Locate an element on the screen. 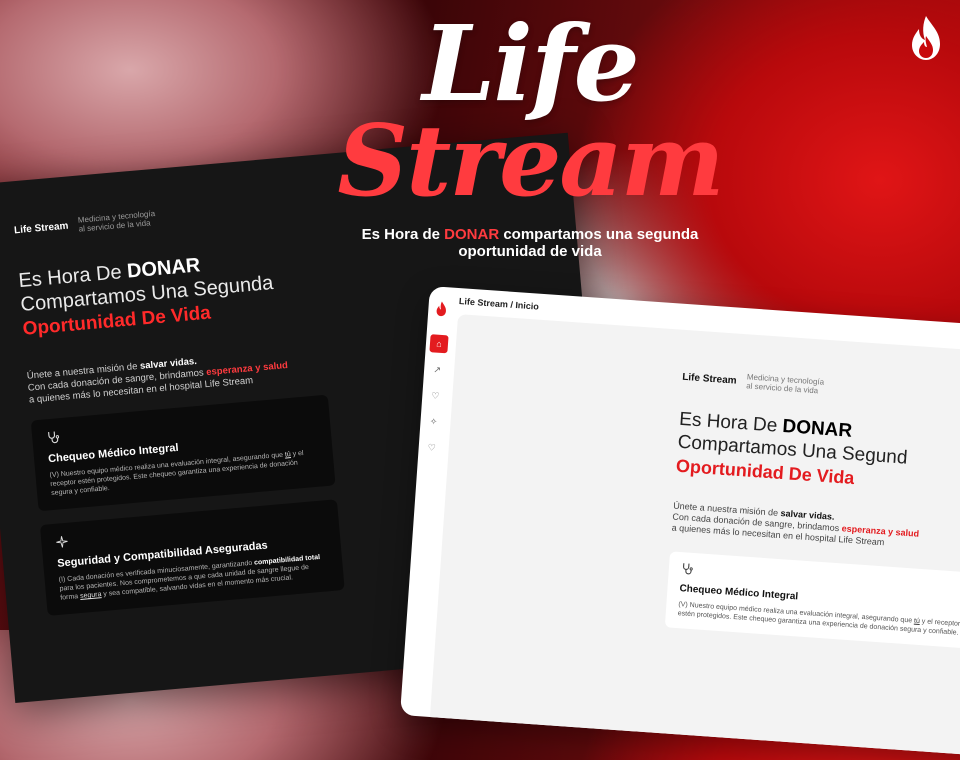 This screenshot has width=960, height=760. hero-title-life: Life is located at coordinates (531, 63).